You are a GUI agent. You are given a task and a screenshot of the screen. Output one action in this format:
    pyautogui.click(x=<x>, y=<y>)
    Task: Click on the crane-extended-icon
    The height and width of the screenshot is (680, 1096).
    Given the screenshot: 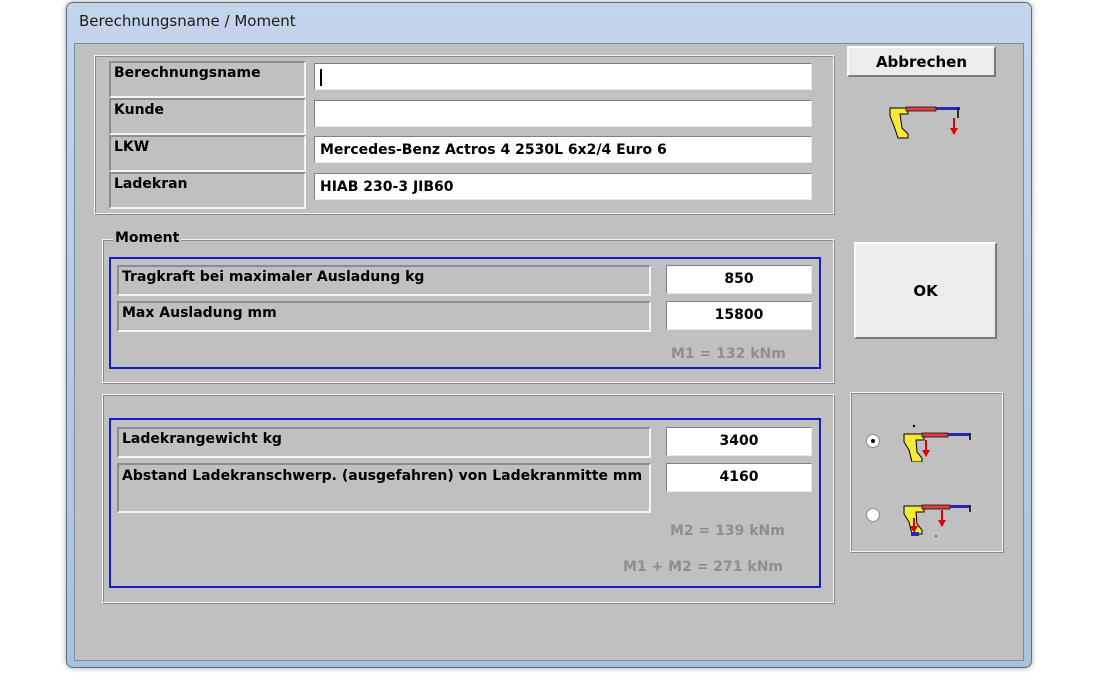 What is the action you would take?
    pyautogui.click(x=937, y=443)
    